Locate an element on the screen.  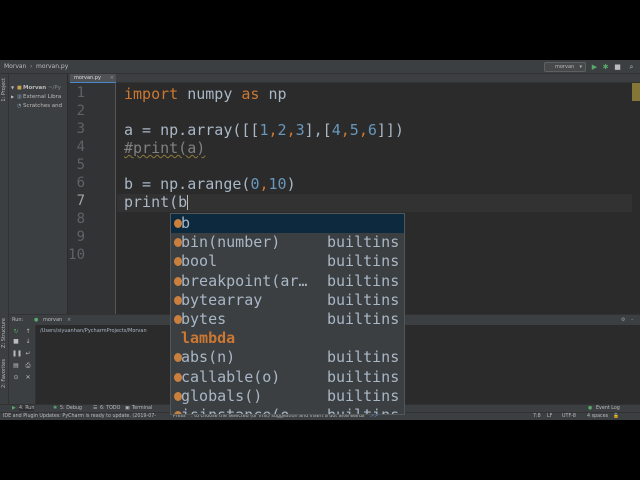
completion-item: abs(n) builtins is located at coordinates (287, 357).